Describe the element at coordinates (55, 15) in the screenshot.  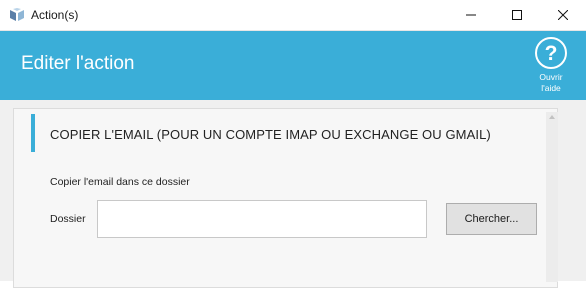
I see `window-title: Action(s)` at that location.